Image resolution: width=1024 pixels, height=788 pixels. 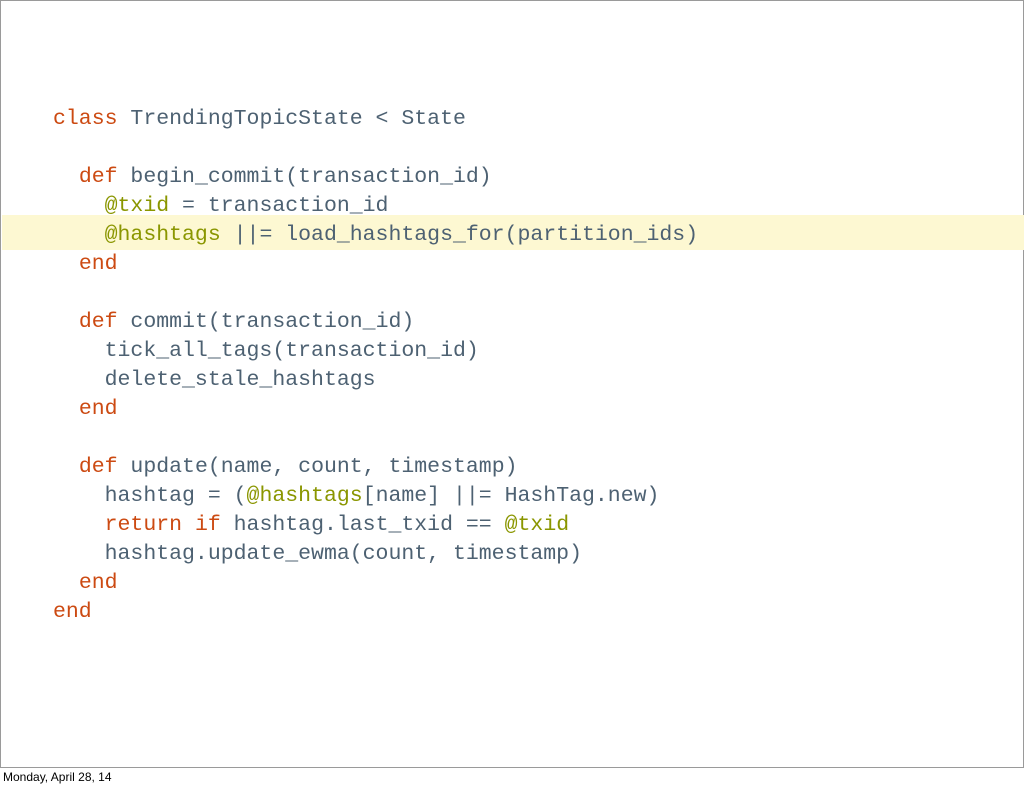 I want to click on code-line: class TrendingTopicState < State, so click(x=375, y=119).